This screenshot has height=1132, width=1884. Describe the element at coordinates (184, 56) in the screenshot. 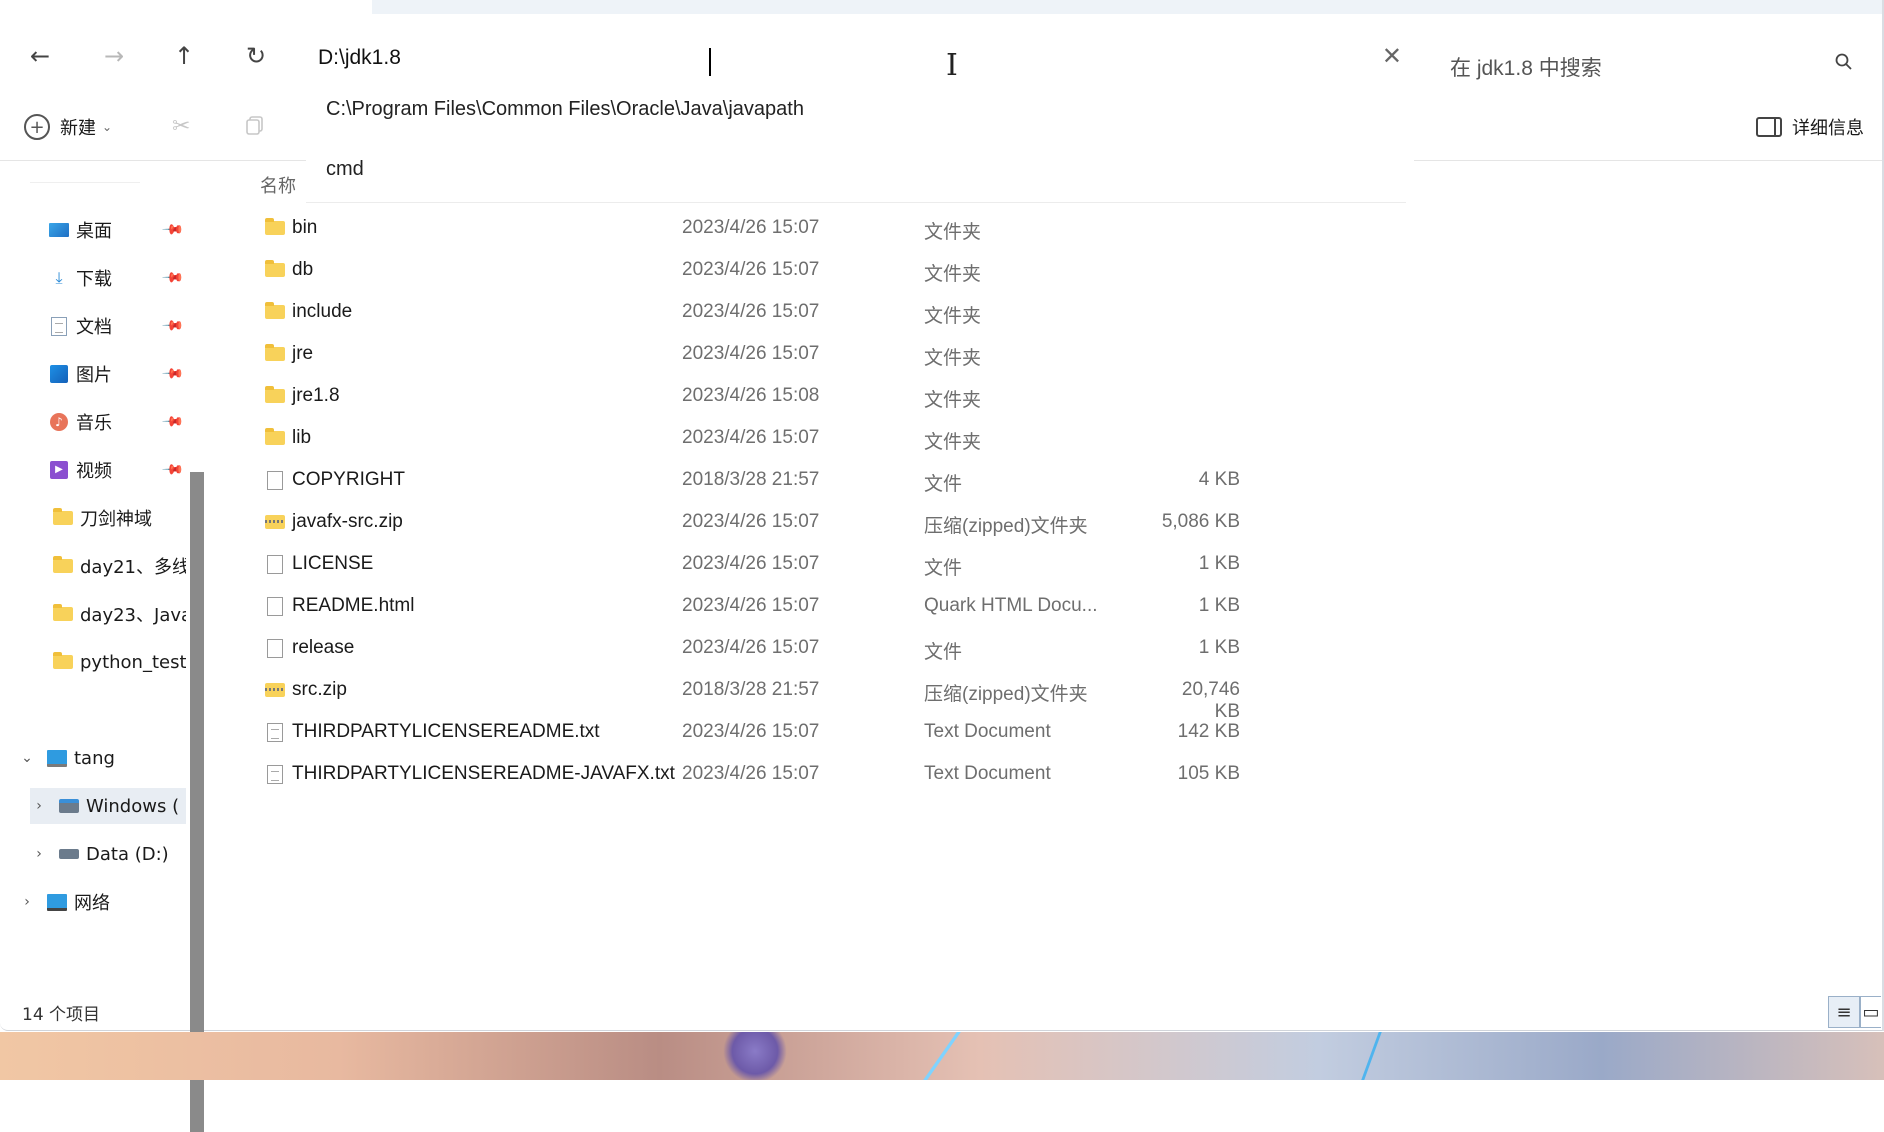

I see `up-button: ↑` at that location.